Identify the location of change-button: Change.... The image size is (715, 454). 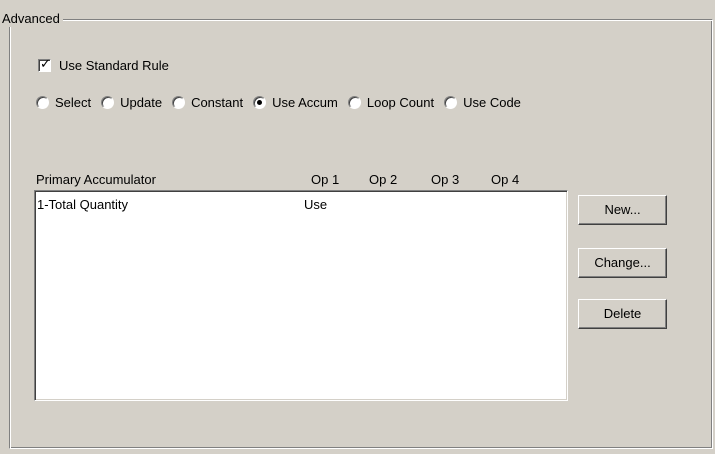
(622, 263).